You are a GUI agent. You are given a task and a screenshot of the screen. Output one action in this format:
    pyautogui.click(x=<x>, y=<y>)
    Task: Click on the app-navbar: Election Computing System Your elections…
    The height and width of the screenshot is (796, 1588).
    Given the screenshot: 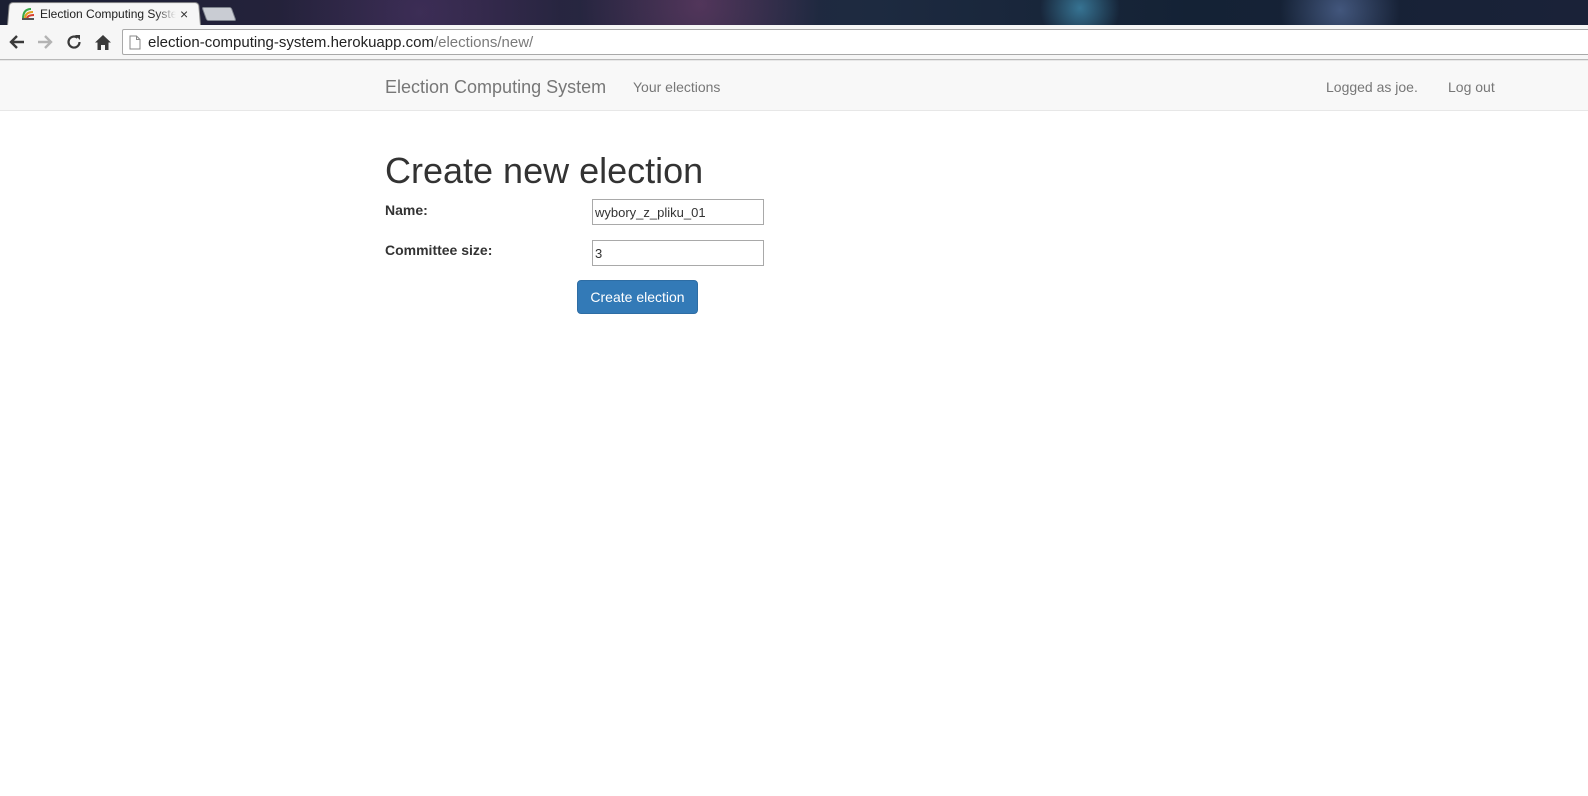 What is the action you would take?
    pyautogui.click(x=794, y=85)
    